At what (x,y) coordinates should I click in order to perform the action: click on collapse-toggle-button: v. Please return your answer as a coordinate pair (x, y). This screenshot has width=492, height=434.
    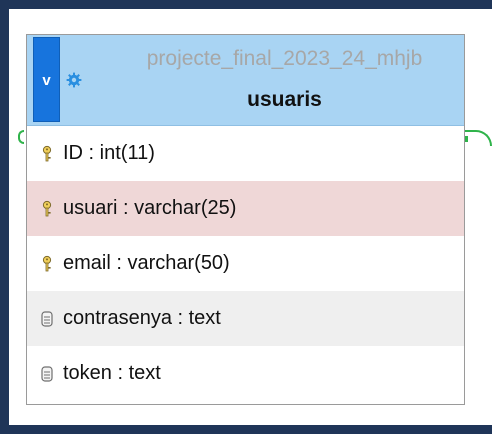
    Looking at the image, I should click on (46, 79).